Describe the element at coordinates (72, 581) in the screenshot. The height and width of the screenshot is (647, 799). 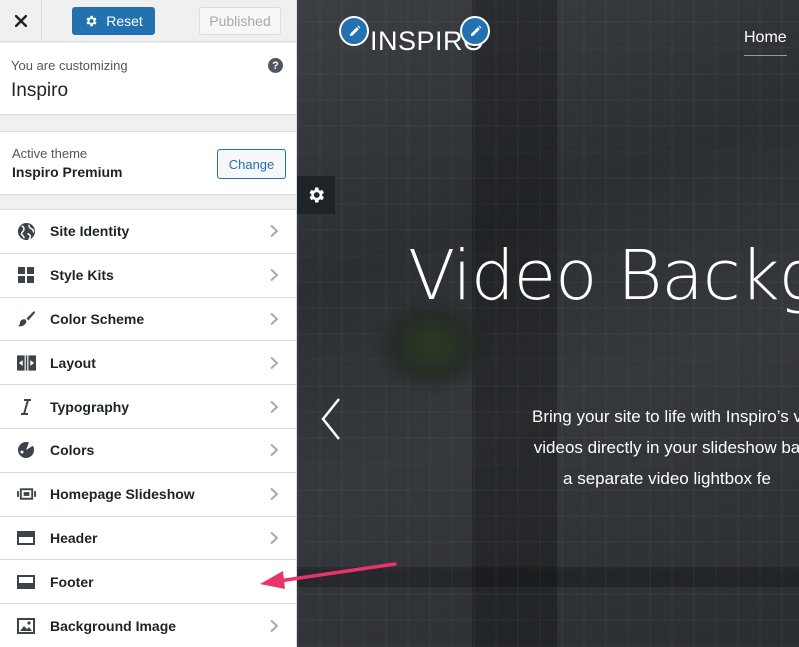
I see `section-label: Footer` at that location.